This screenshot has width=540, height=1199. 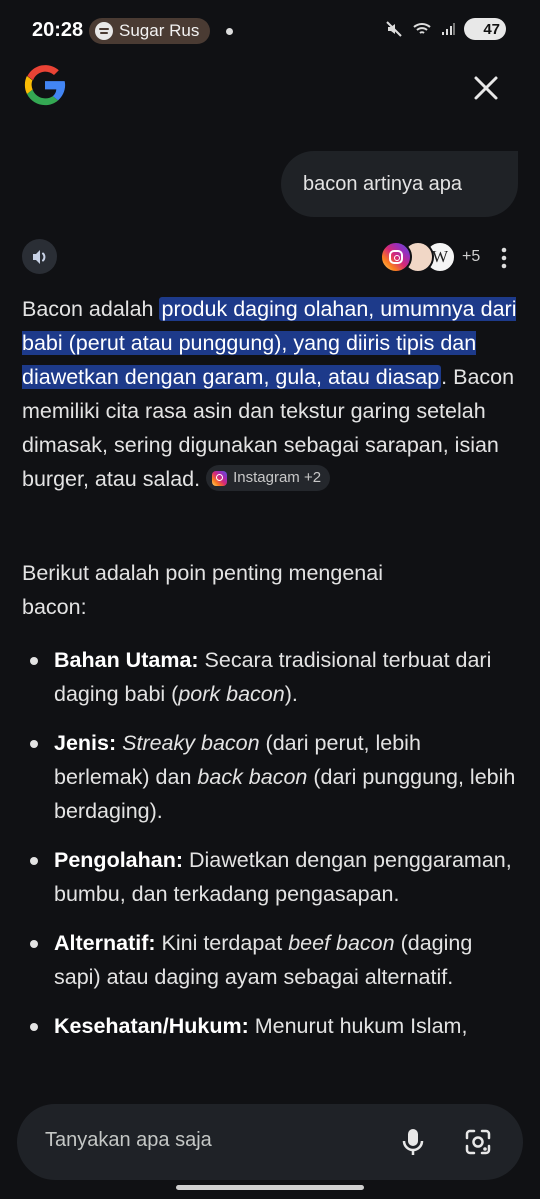 I want to click on read-aloud-button, so click(x=39, y=256).